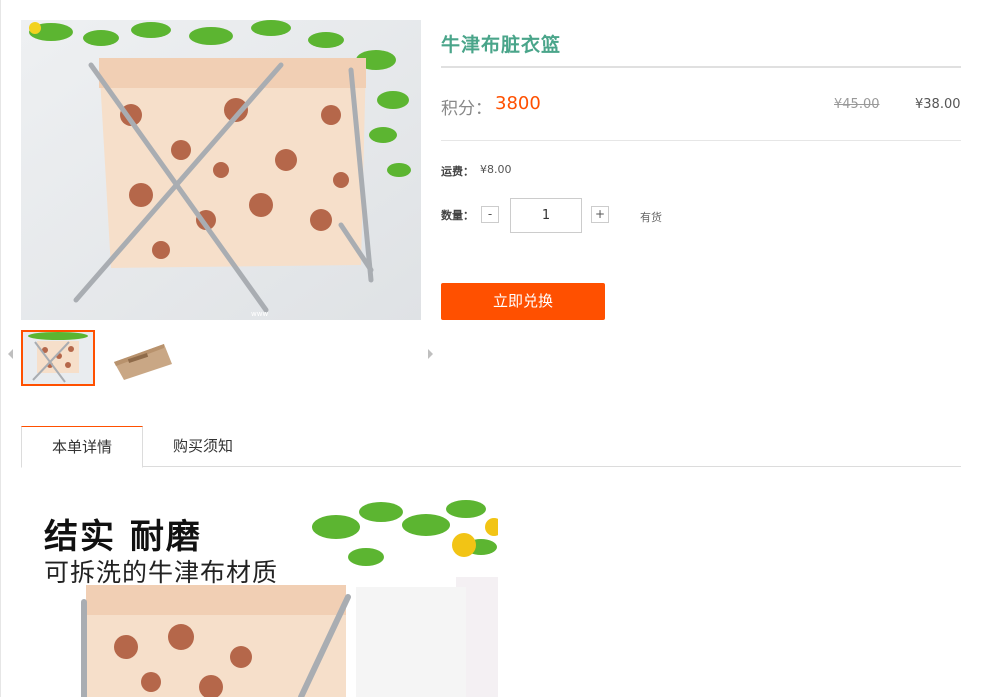  Describe the element at coordinates (490, 214) in the screenshot. I see `quantity-decrease-button: -` at that location.